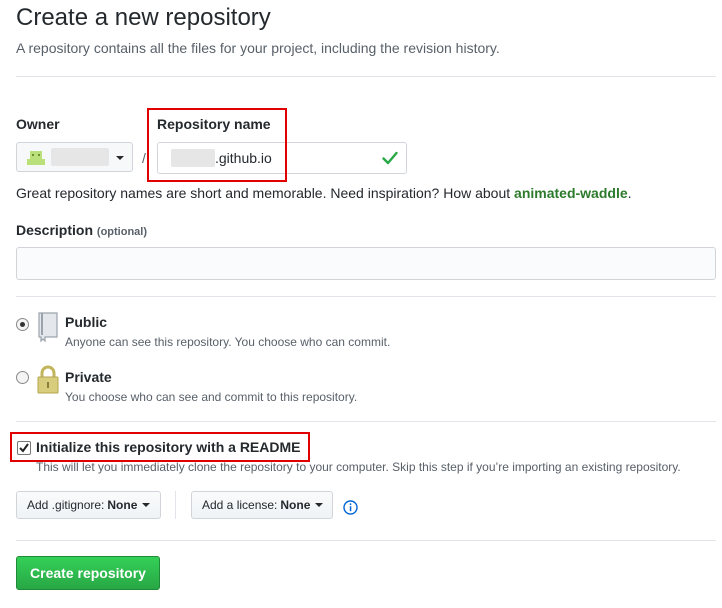  What do you see at coordinates (571, 193) in the screenshot?
I see `suggestion-link: animated-waddle` at bounding box center [571, 193].